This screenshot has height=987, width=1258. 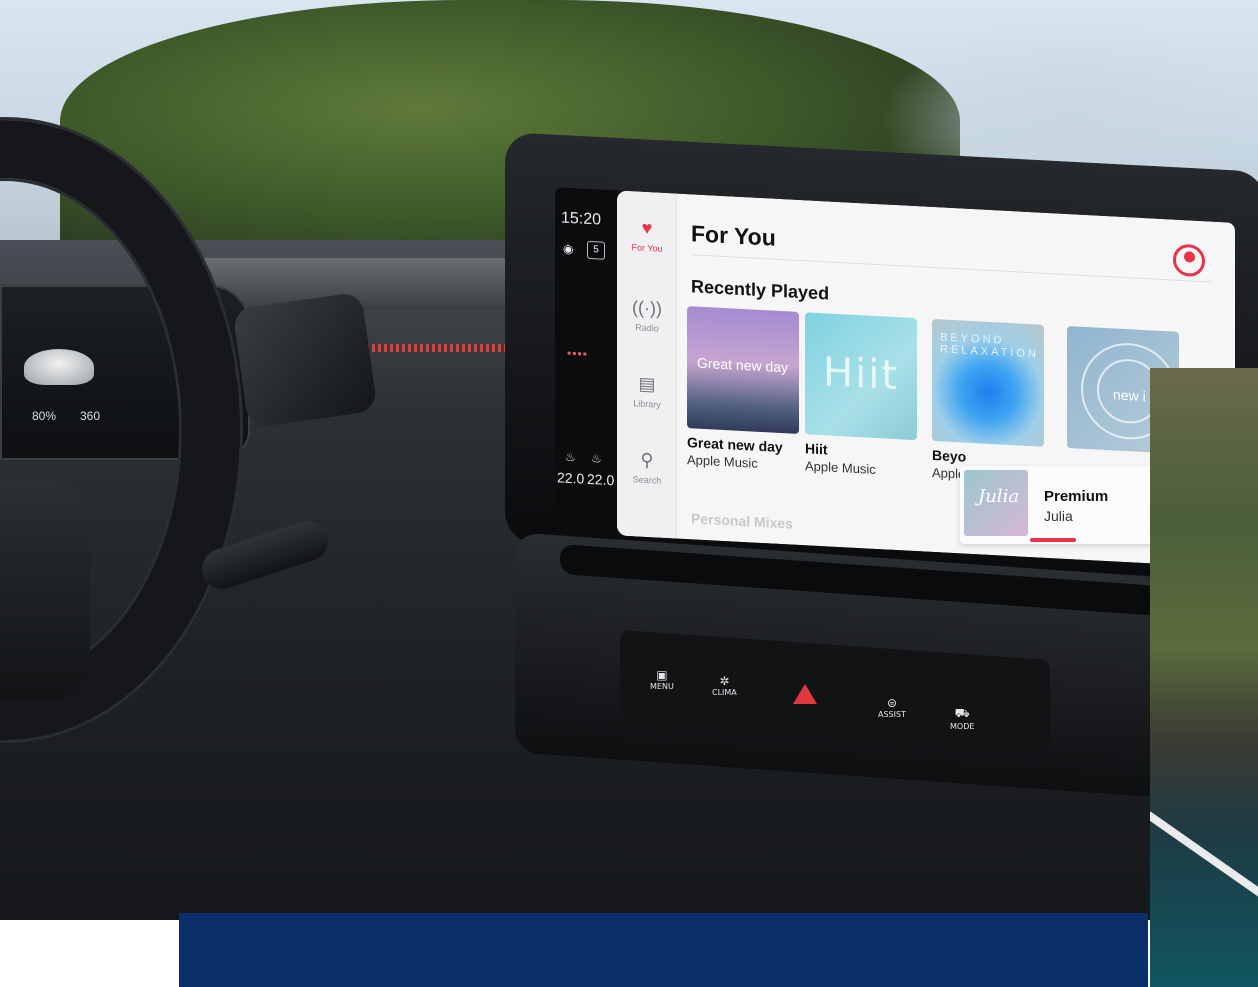 What do you see at coordinates (570, 477) in the screenshot?
I see `temp-left: 22.0` at bounding box center [570, 477].